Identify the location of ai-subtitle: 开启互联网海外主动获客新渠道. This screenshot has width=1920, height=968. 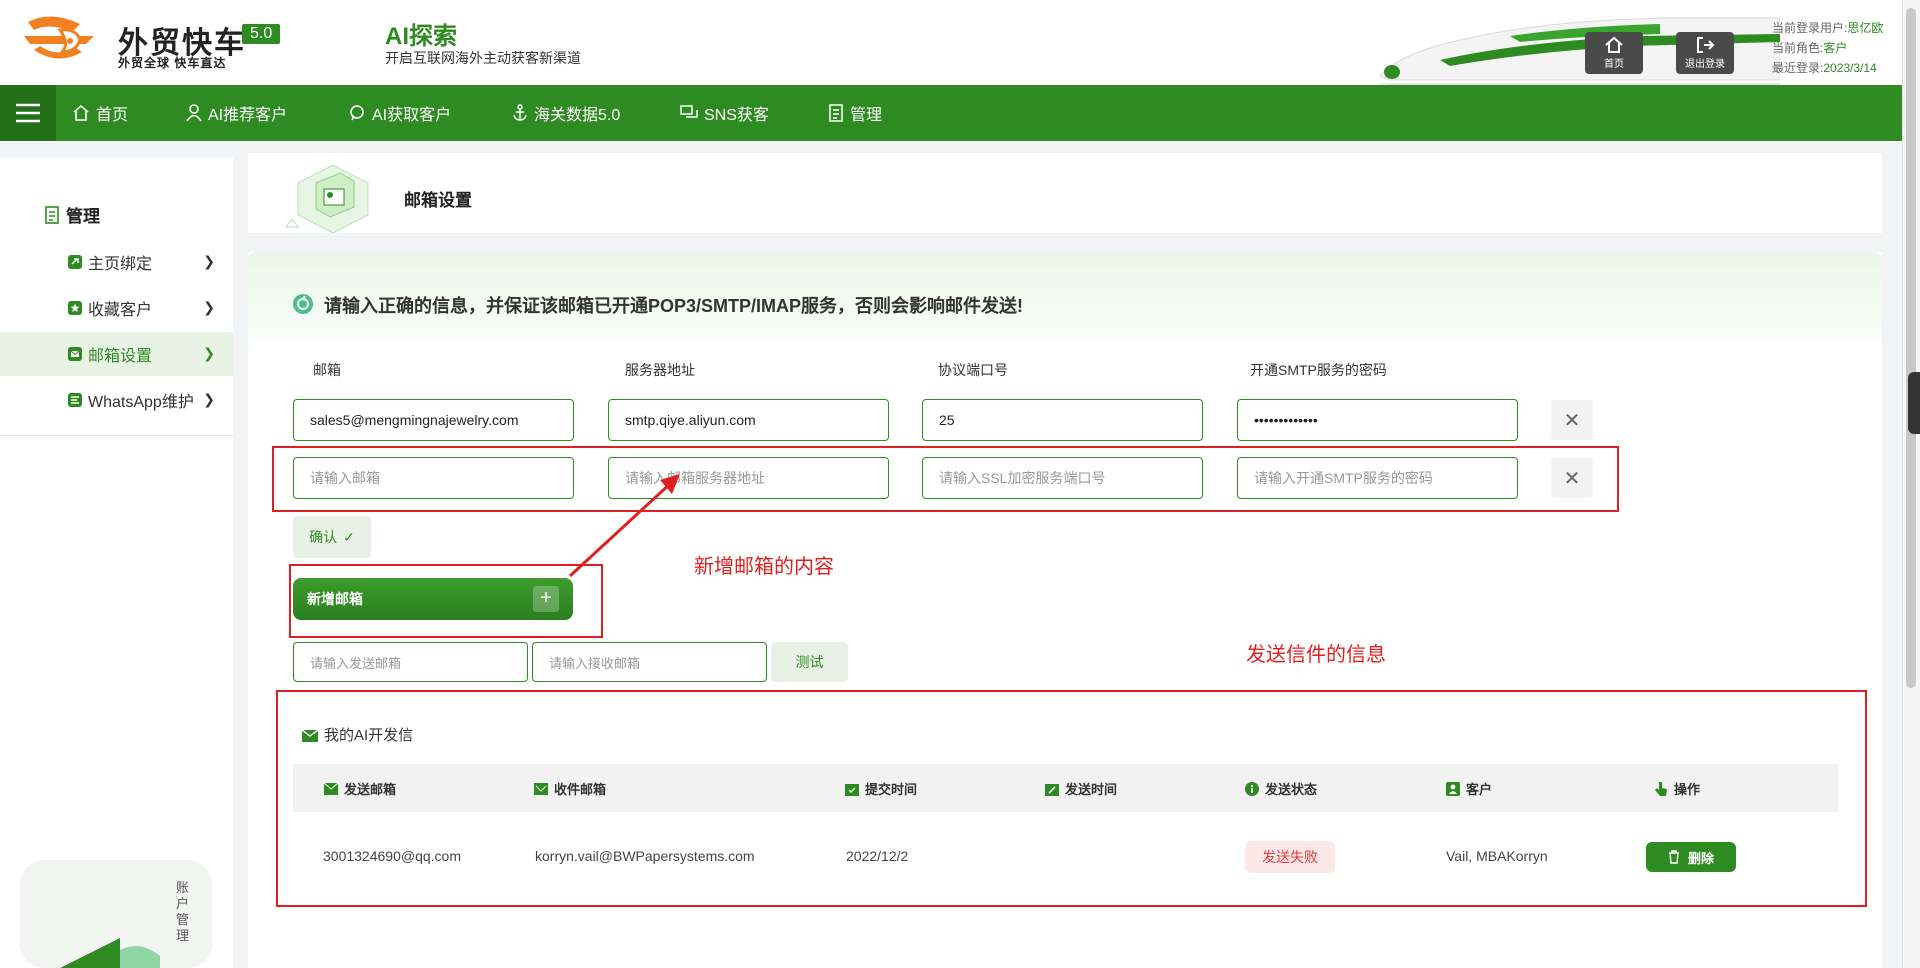
(483, 58).